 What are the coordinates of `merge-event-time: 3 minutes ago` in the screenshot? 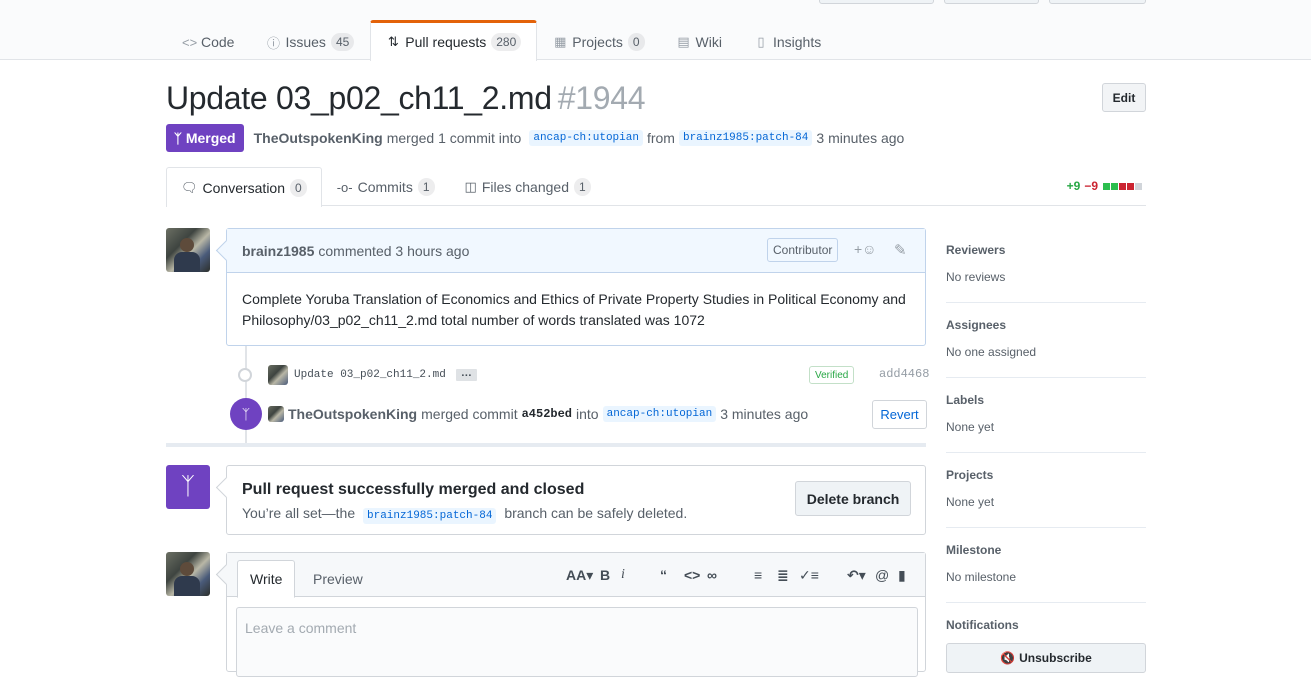 It's located at (764, 414).